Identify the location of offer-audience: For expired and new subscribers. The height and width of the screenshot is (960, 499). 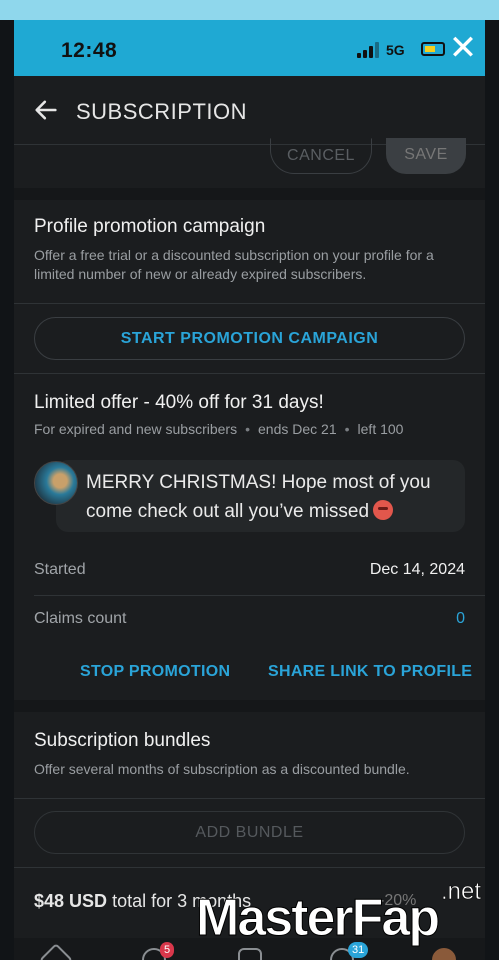
(136, 429).